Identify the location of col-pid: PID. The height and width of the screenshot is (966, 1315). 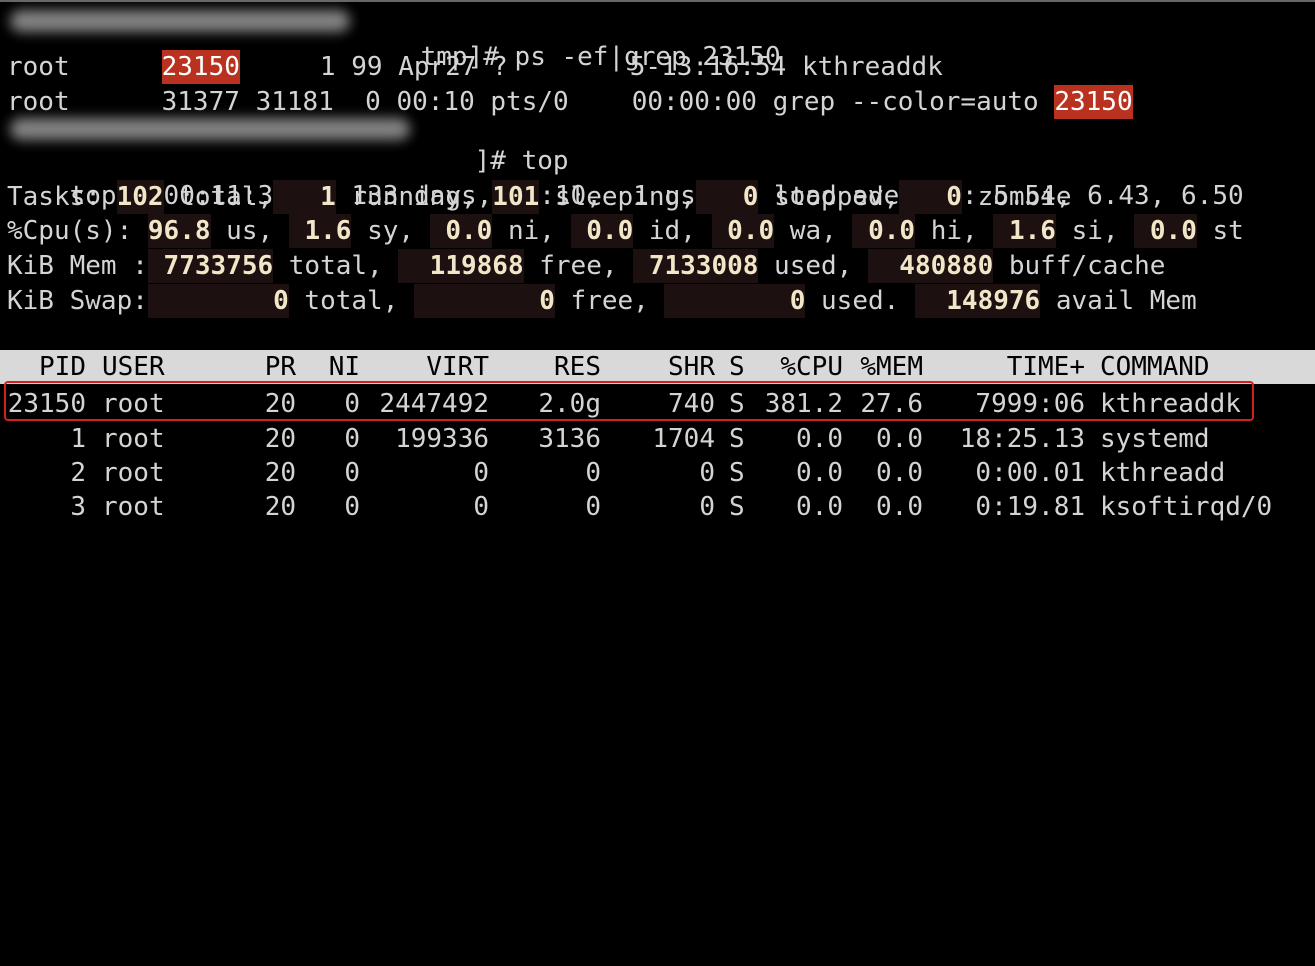
(62, 367).